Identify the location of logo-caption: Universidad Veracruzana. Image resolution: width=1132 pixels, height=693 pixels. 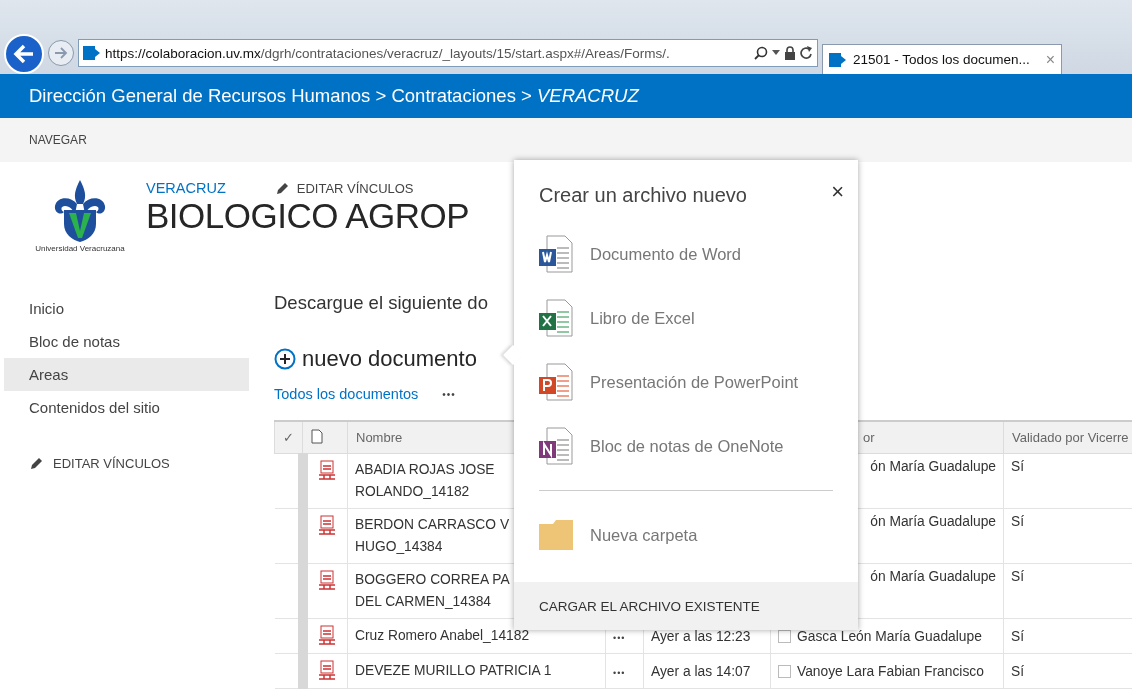
(80, 248).